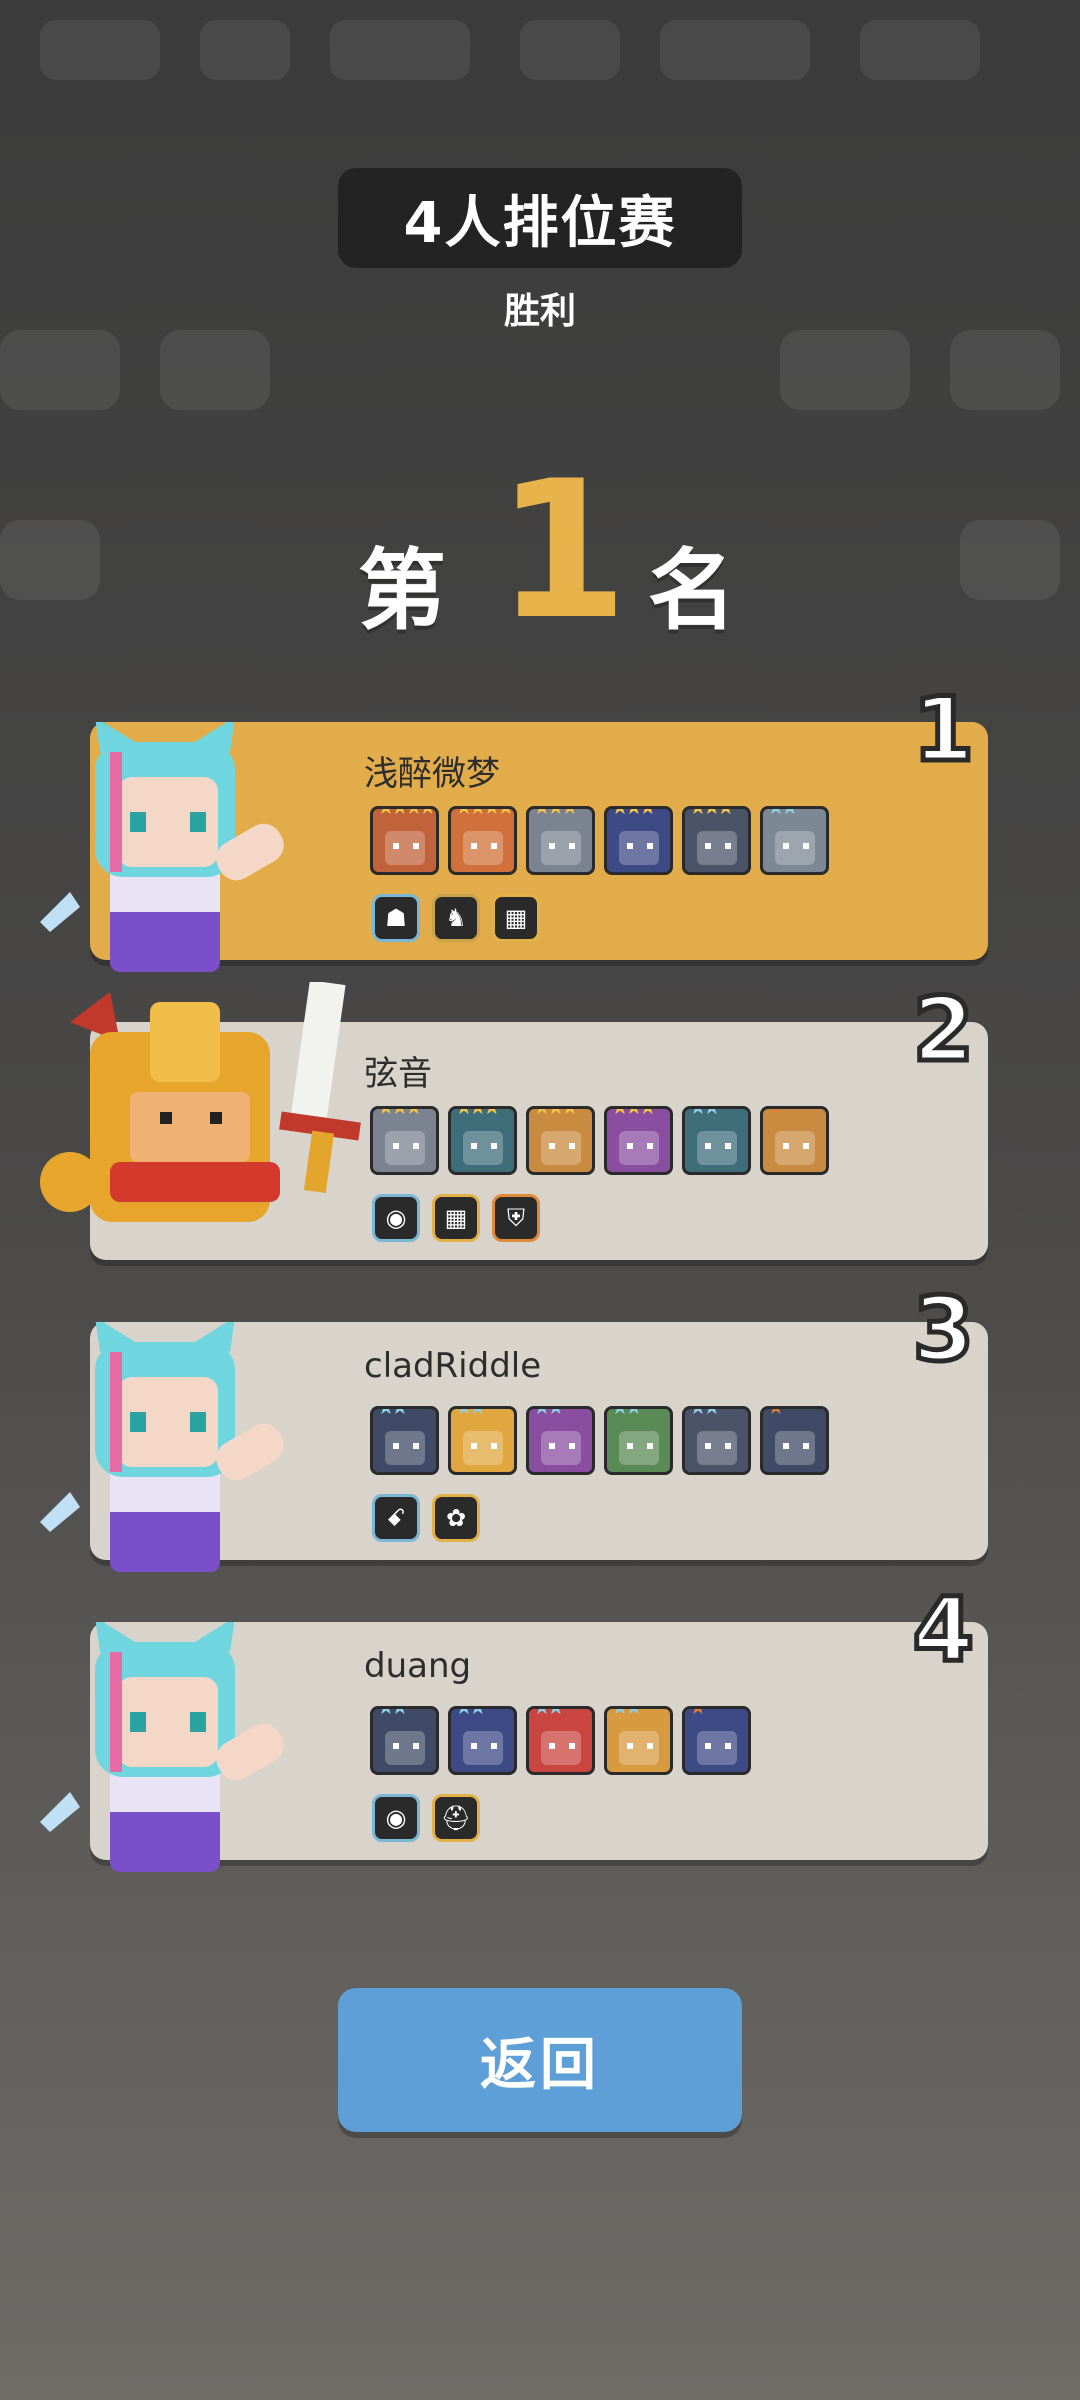 This screenshot has height=2400, width=1080. I want to click on robot-icon: ☗, so click(396, 918).